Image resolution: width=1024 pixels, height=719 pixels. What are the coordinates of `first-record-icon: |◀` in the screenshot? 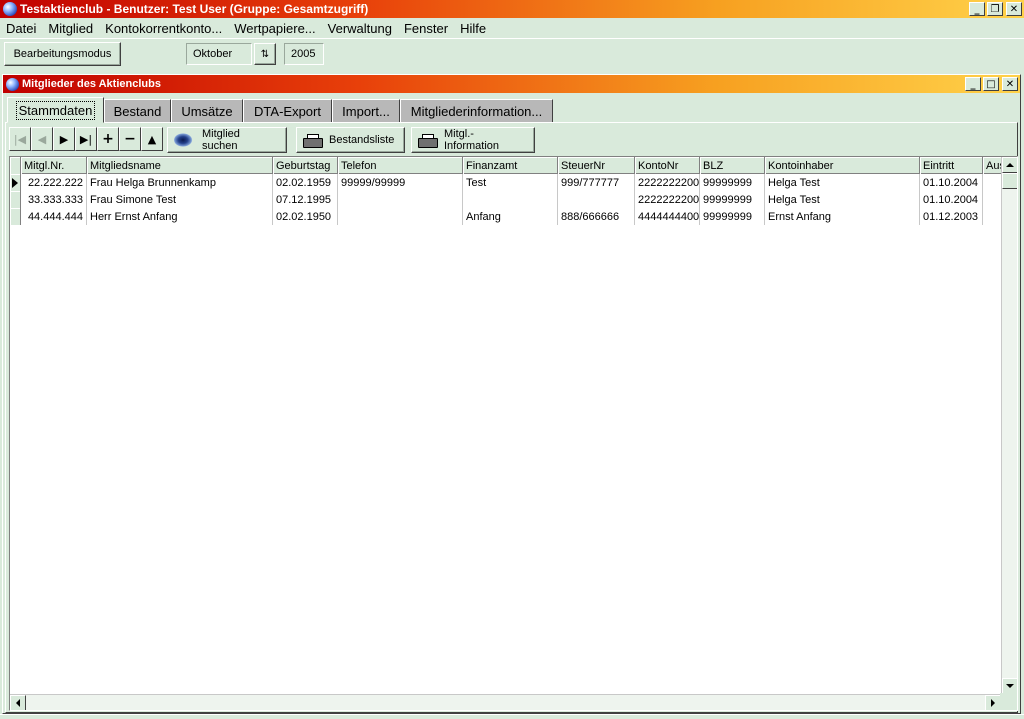 It's located at (20, 139).